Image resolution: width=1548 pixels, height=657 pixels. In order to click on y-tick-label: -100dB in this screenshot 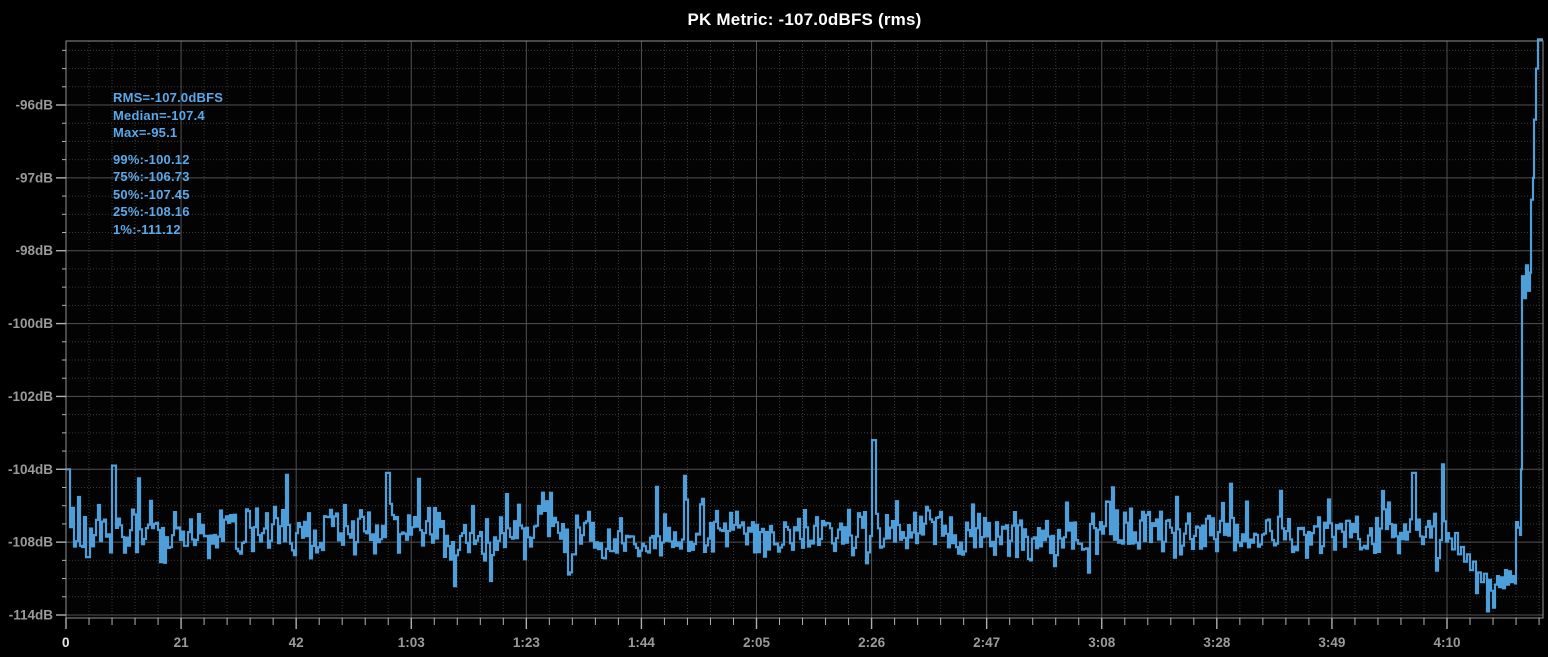, I will do `click(30, 323)`.